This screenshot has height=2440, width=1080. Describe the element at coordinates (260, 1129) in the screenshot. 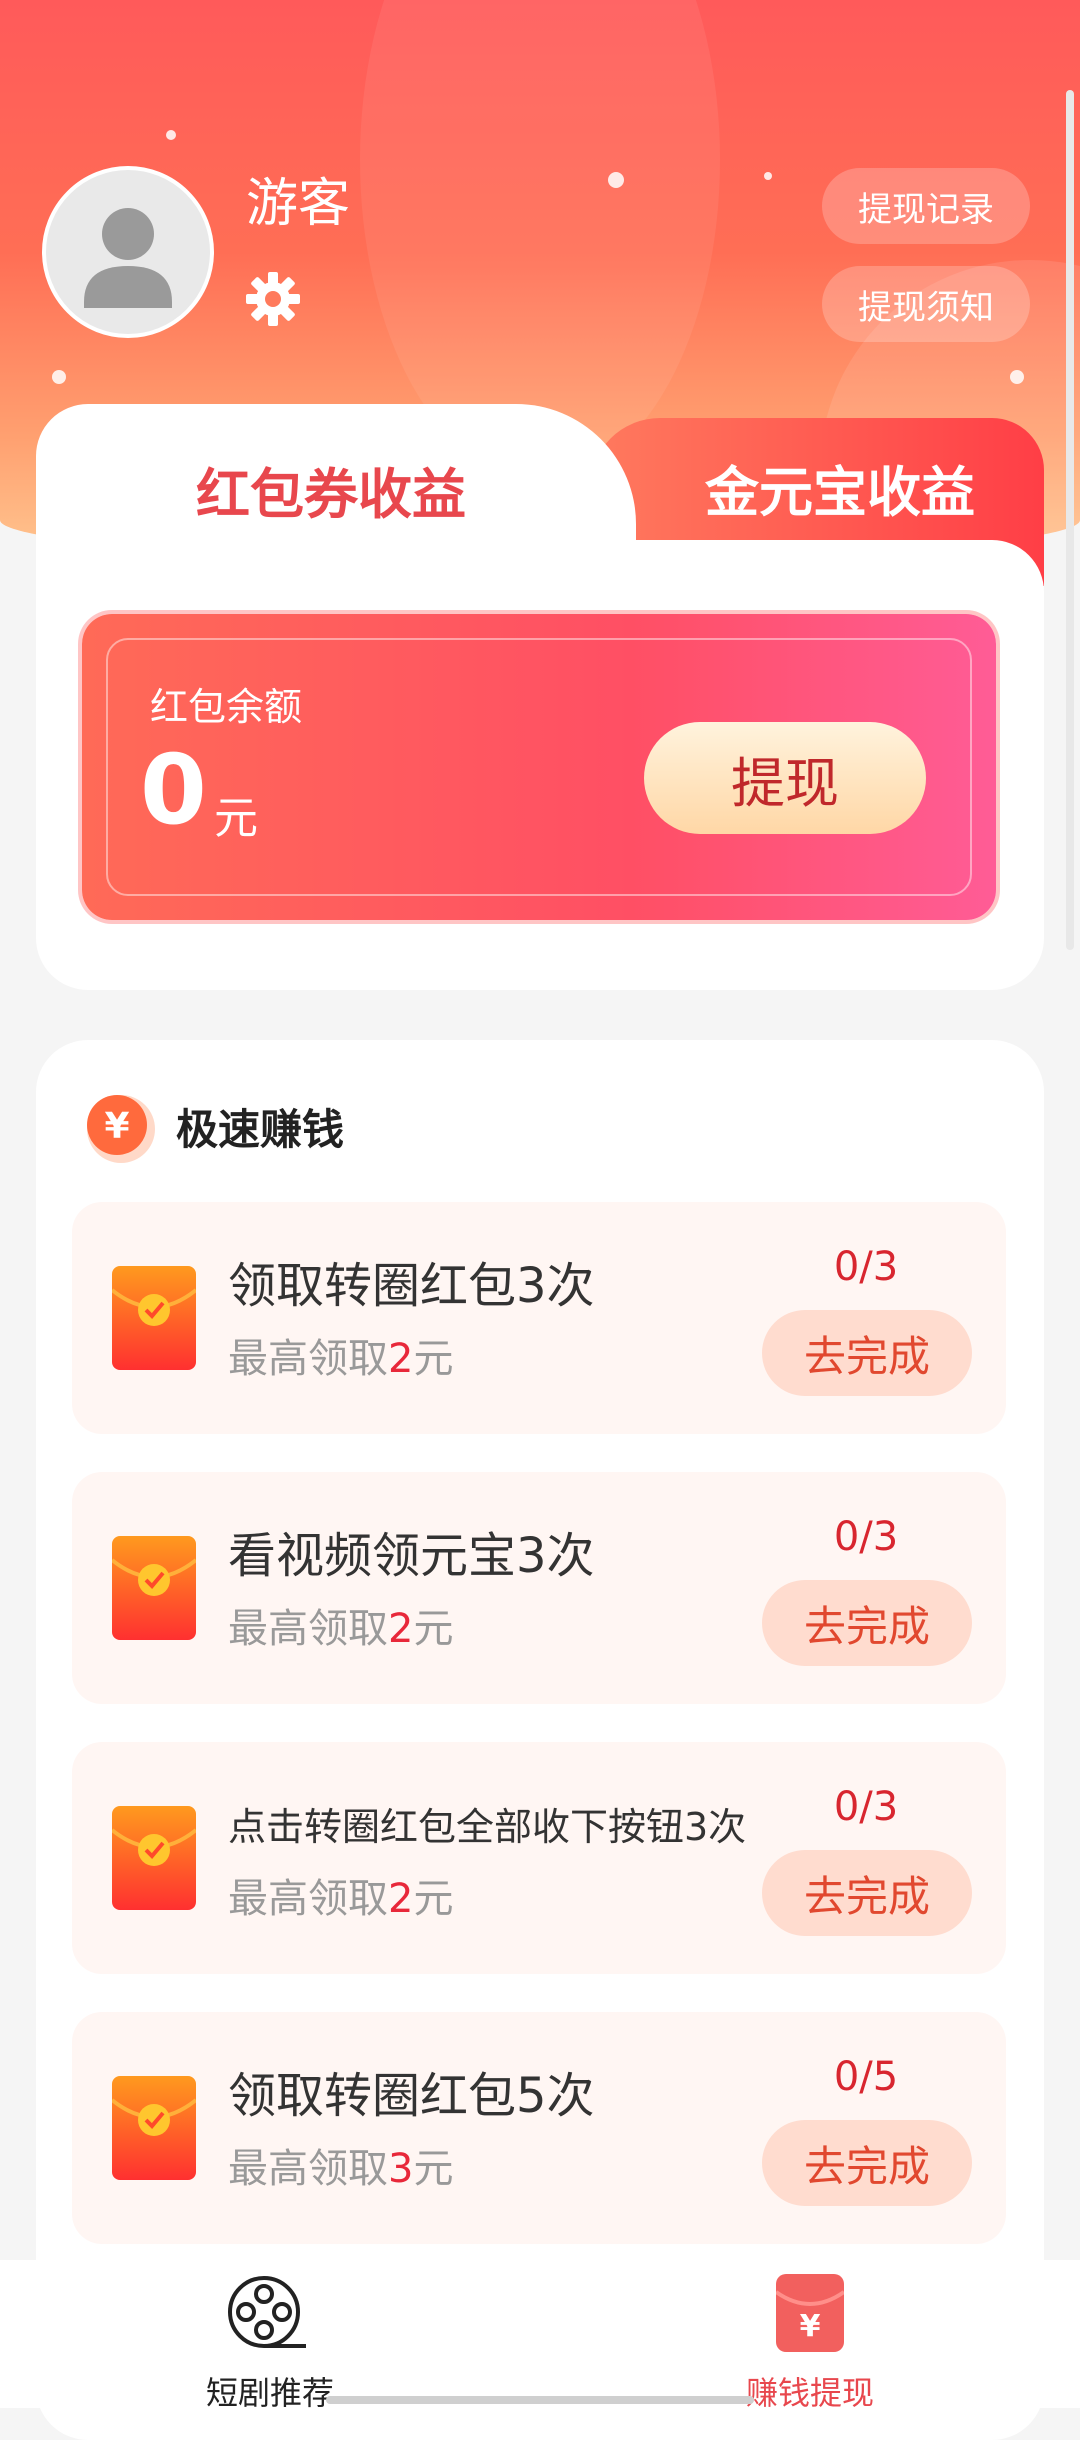

I see `section-title: 极速赚钱` at that location.